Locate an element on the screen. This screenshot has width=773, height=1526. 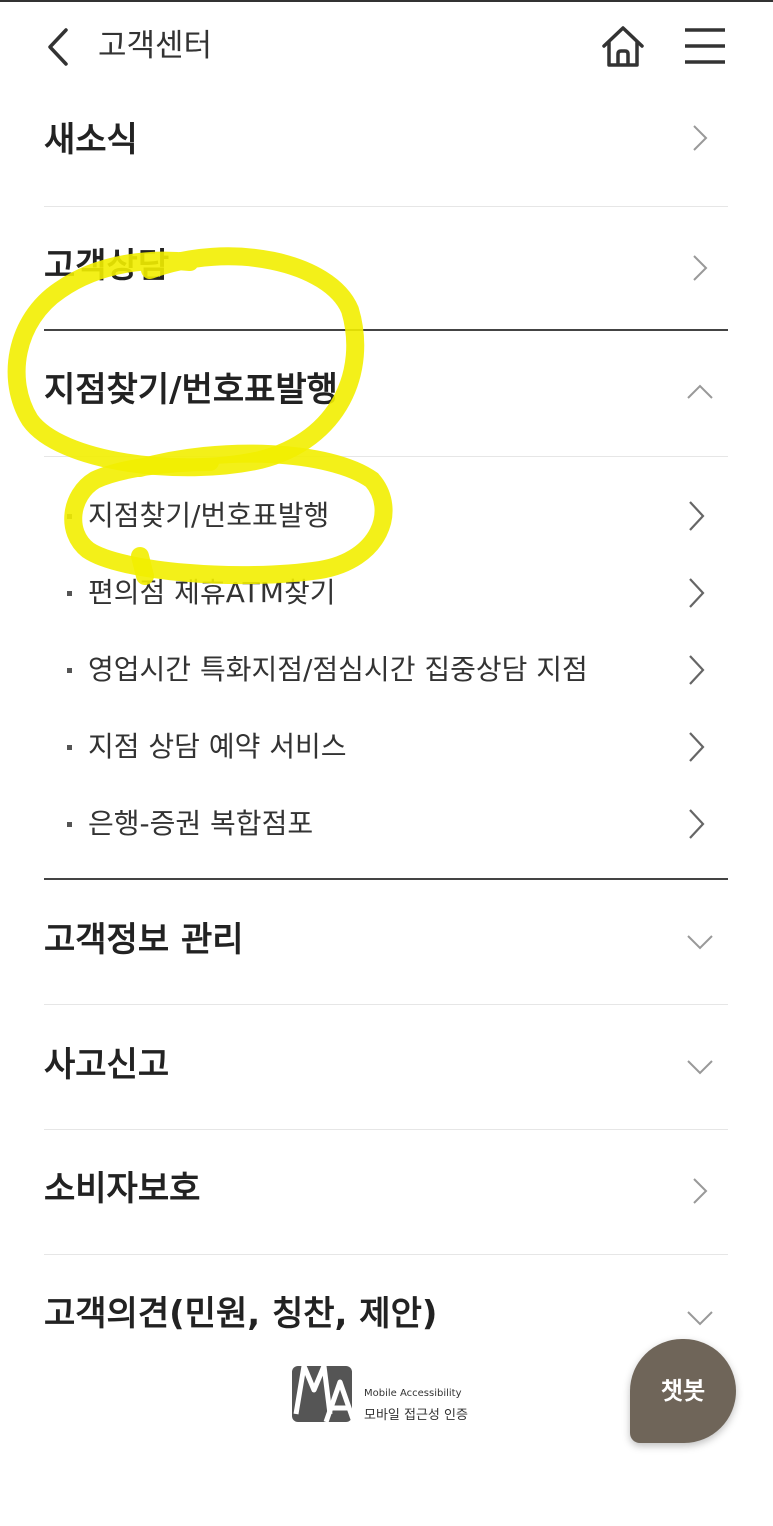
submenu-item-reservation: 지점 상담 예약 서비스 is located at coordinates (386, 747).